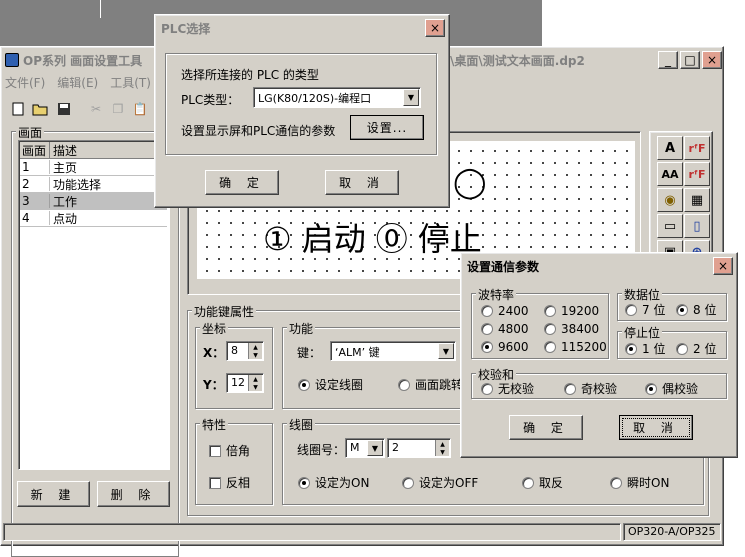  I want to click on open-folder-icon, so click(40, 109).